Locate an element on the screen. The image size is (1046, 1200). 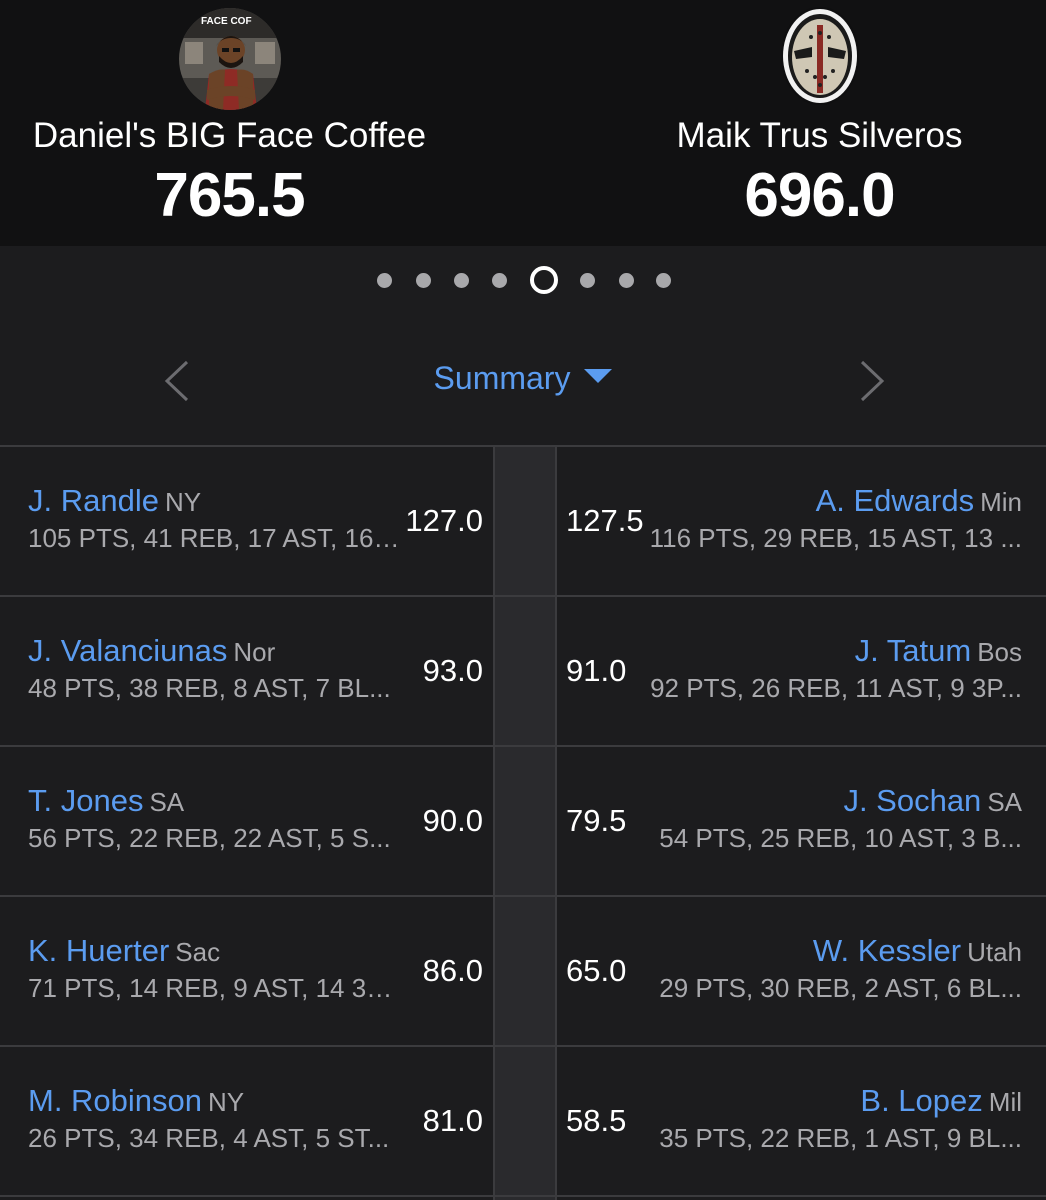
player-name: J. Tatum is located at coordinates (913, 650).